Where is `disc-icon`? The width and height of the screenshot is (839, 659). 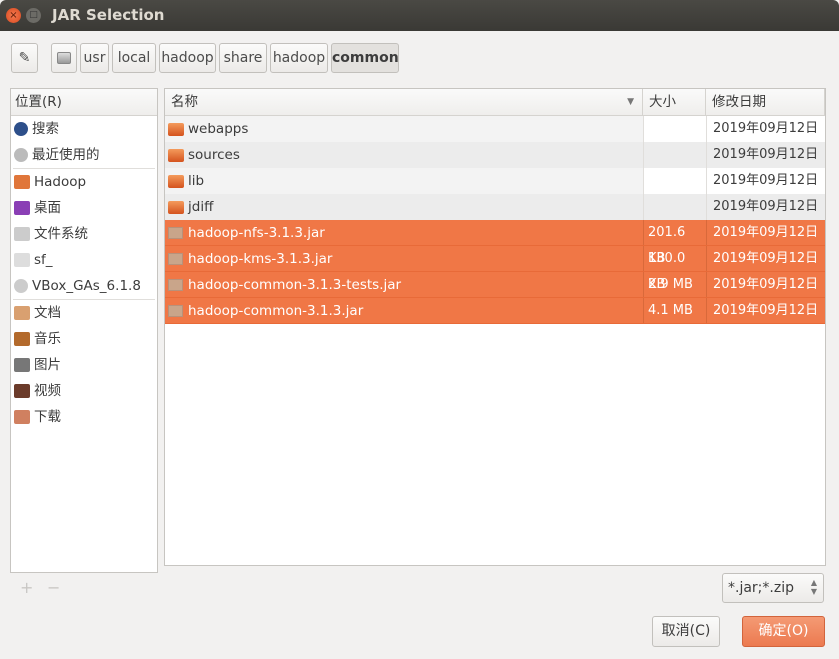
disc-icon is located at coordinates (21, 286).